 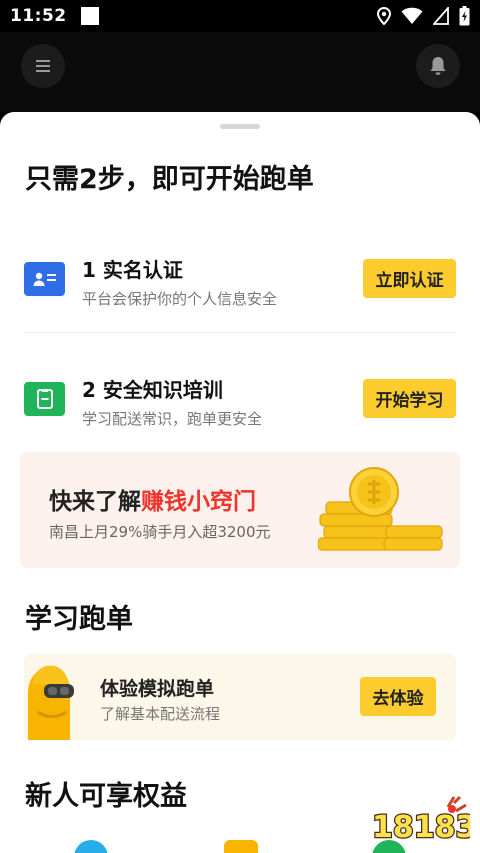 I want to click on simulation-card: 体验模拟跑单 了解基本配送流程 去体验, so click(x=240, y=697).